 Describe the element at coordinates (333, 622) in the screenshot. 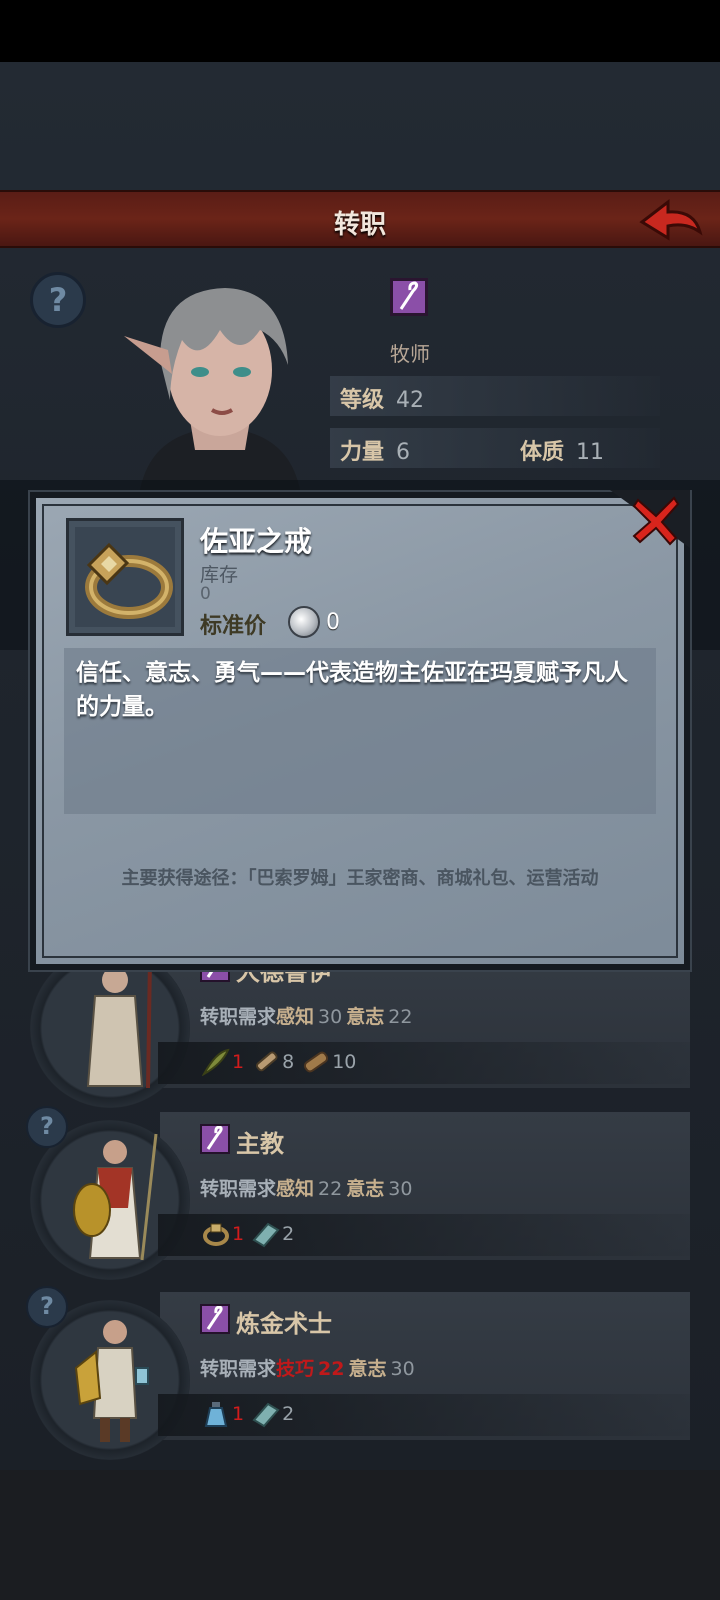

I see `price-value: 0` at that location.